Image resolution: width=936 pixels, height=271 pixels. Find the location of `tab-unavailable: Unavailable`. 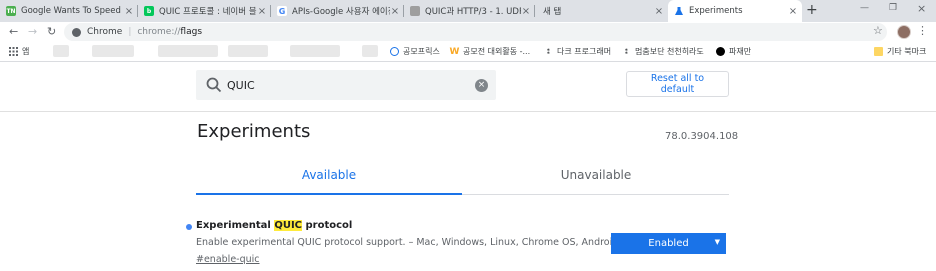

tab-unavailable: Unavailable is located at coordinates (596, 175).